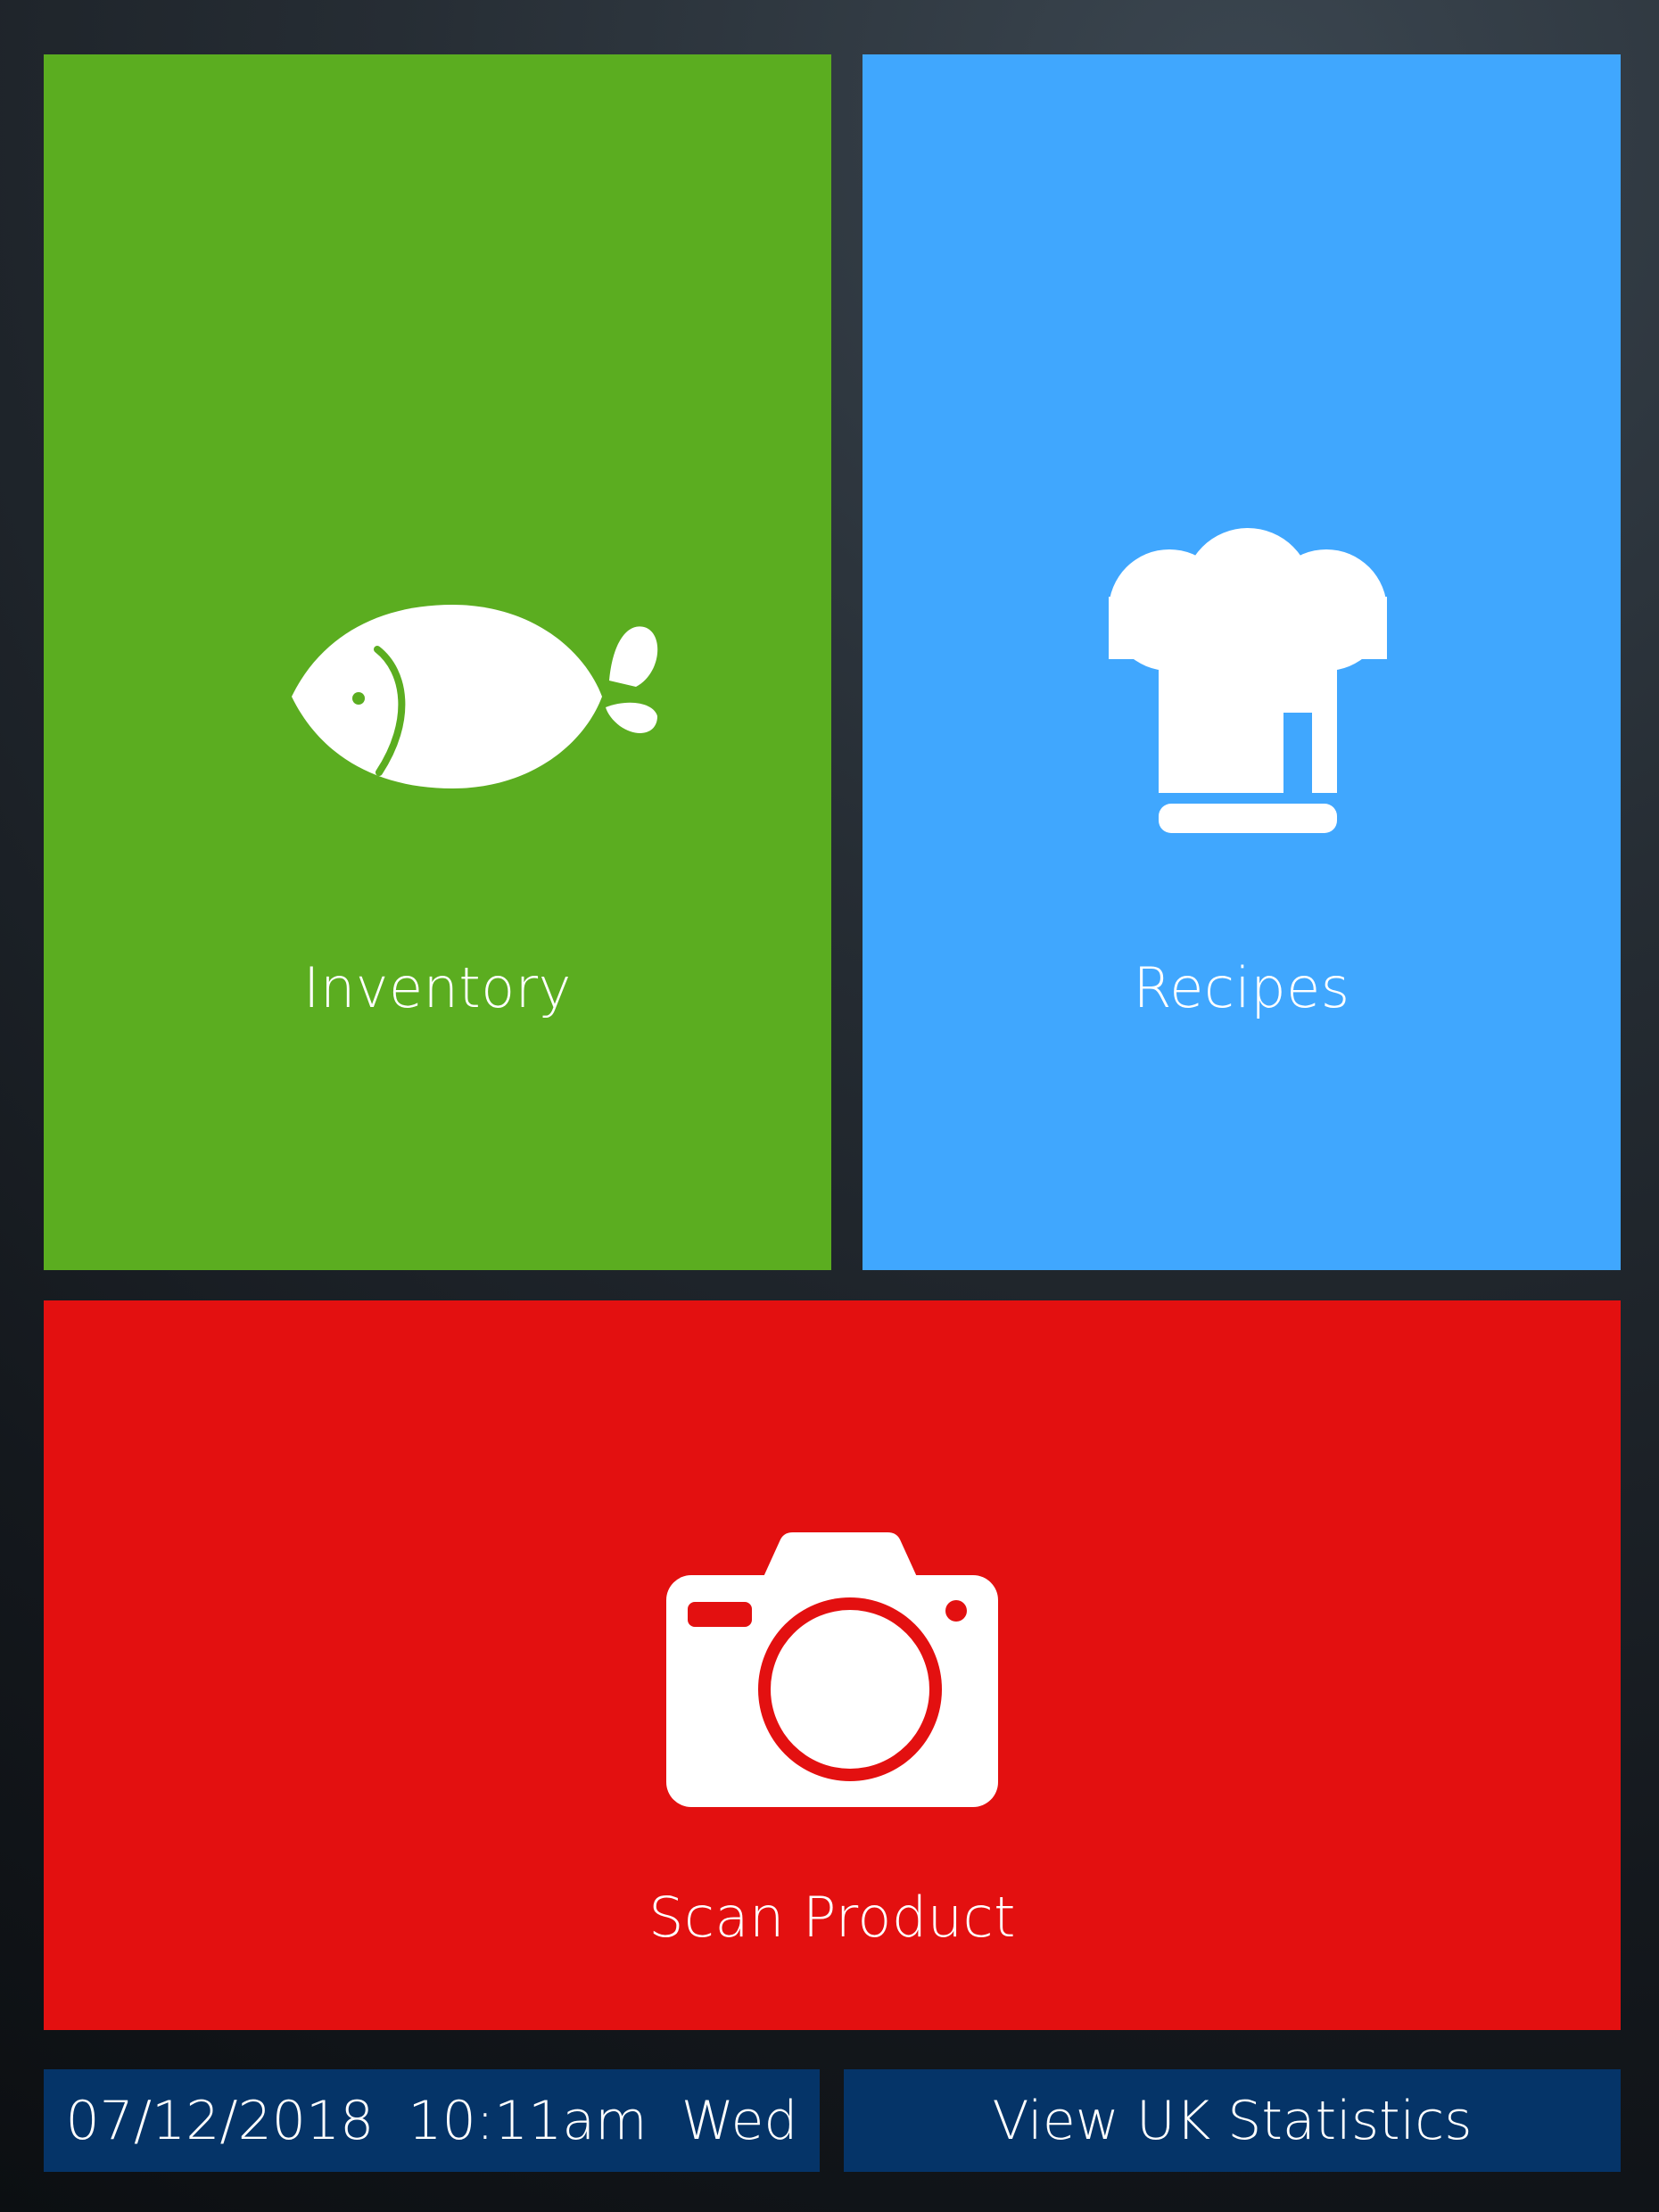 This screenshot has height=2212, width=1659. Describe the element at coordinates (475, 697) in the screenshot. I see `fish-icon` at that location.